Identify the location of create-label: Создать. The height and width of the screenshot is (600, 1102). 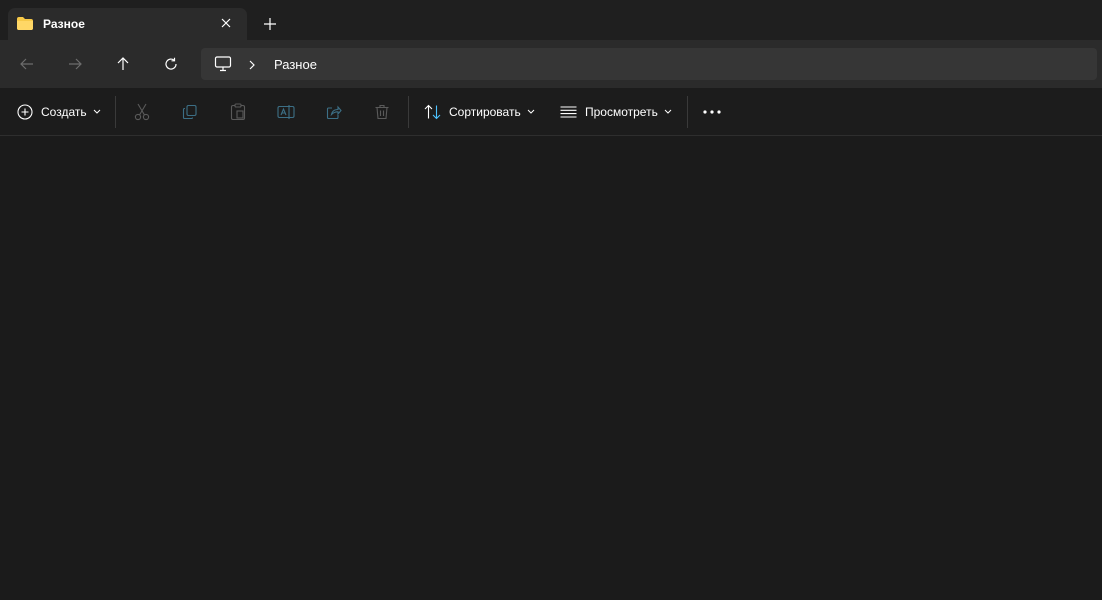
(64, 112).